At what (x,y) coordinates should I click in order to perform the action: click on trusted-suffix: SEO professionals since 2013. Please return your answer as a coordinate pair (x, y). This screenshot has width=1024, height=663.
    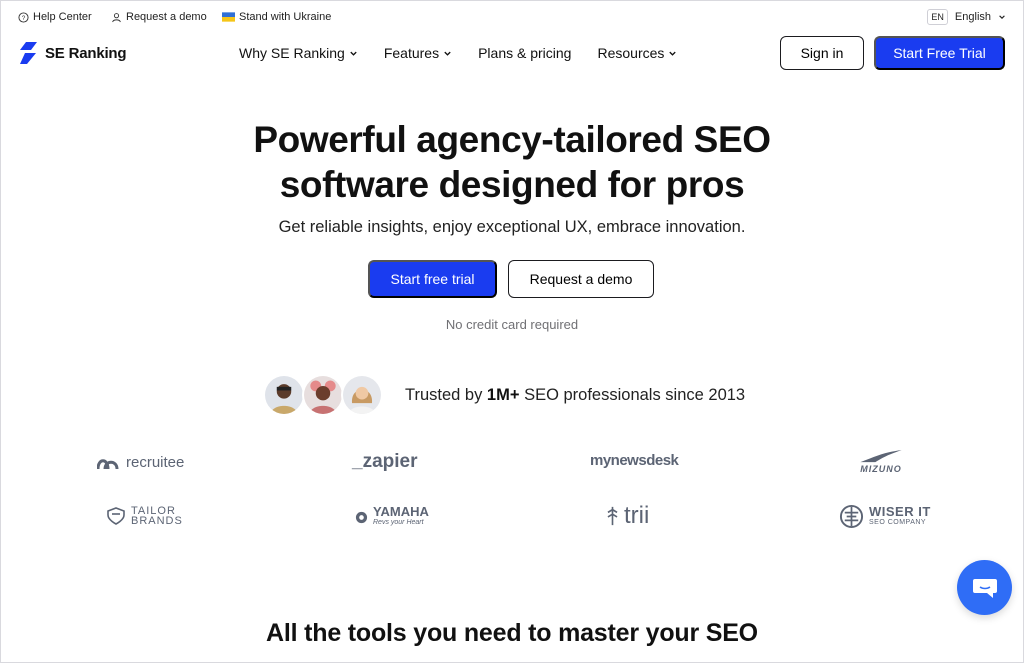
    Looking at the image, I should click on (632, 395).